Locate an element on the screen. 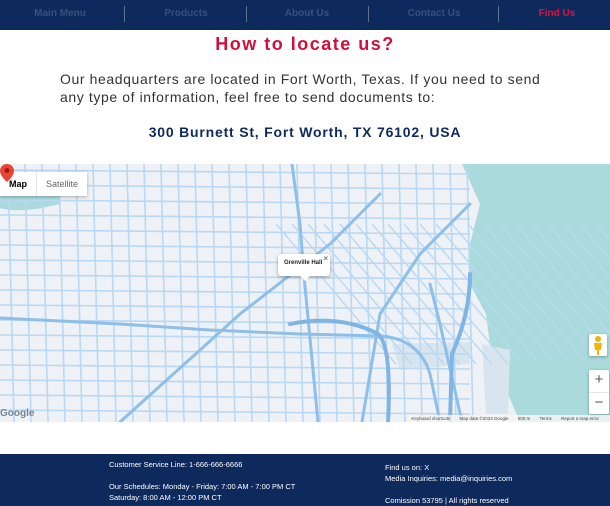 The width and height of the screenshot is (610, 506). marker-label: Grenville Hall is located at coordinates (303, 263).